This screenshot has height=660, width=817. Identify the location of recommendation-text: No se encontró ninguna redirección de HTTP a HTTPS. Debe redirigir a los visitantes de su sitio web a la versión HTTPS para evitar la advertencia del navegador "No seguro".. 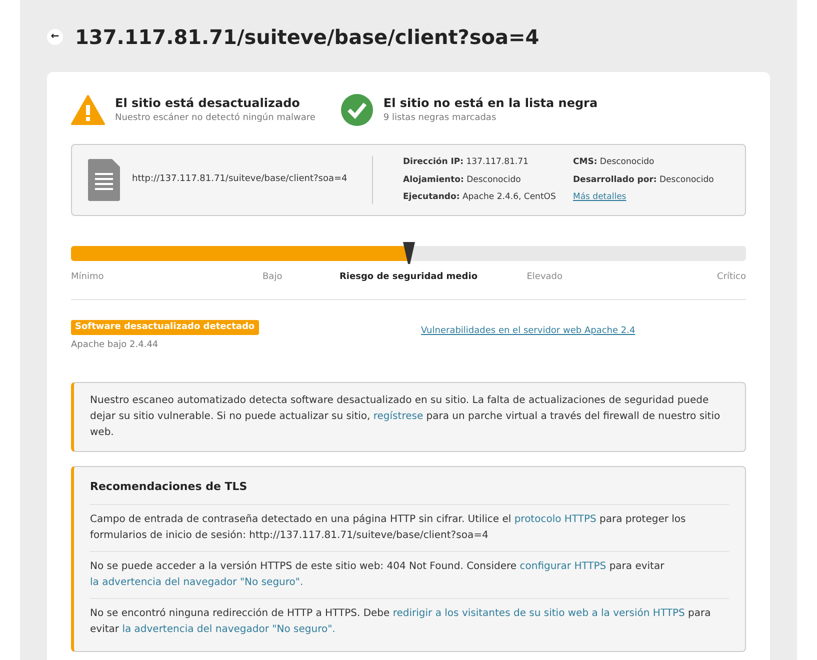
(401, 621).